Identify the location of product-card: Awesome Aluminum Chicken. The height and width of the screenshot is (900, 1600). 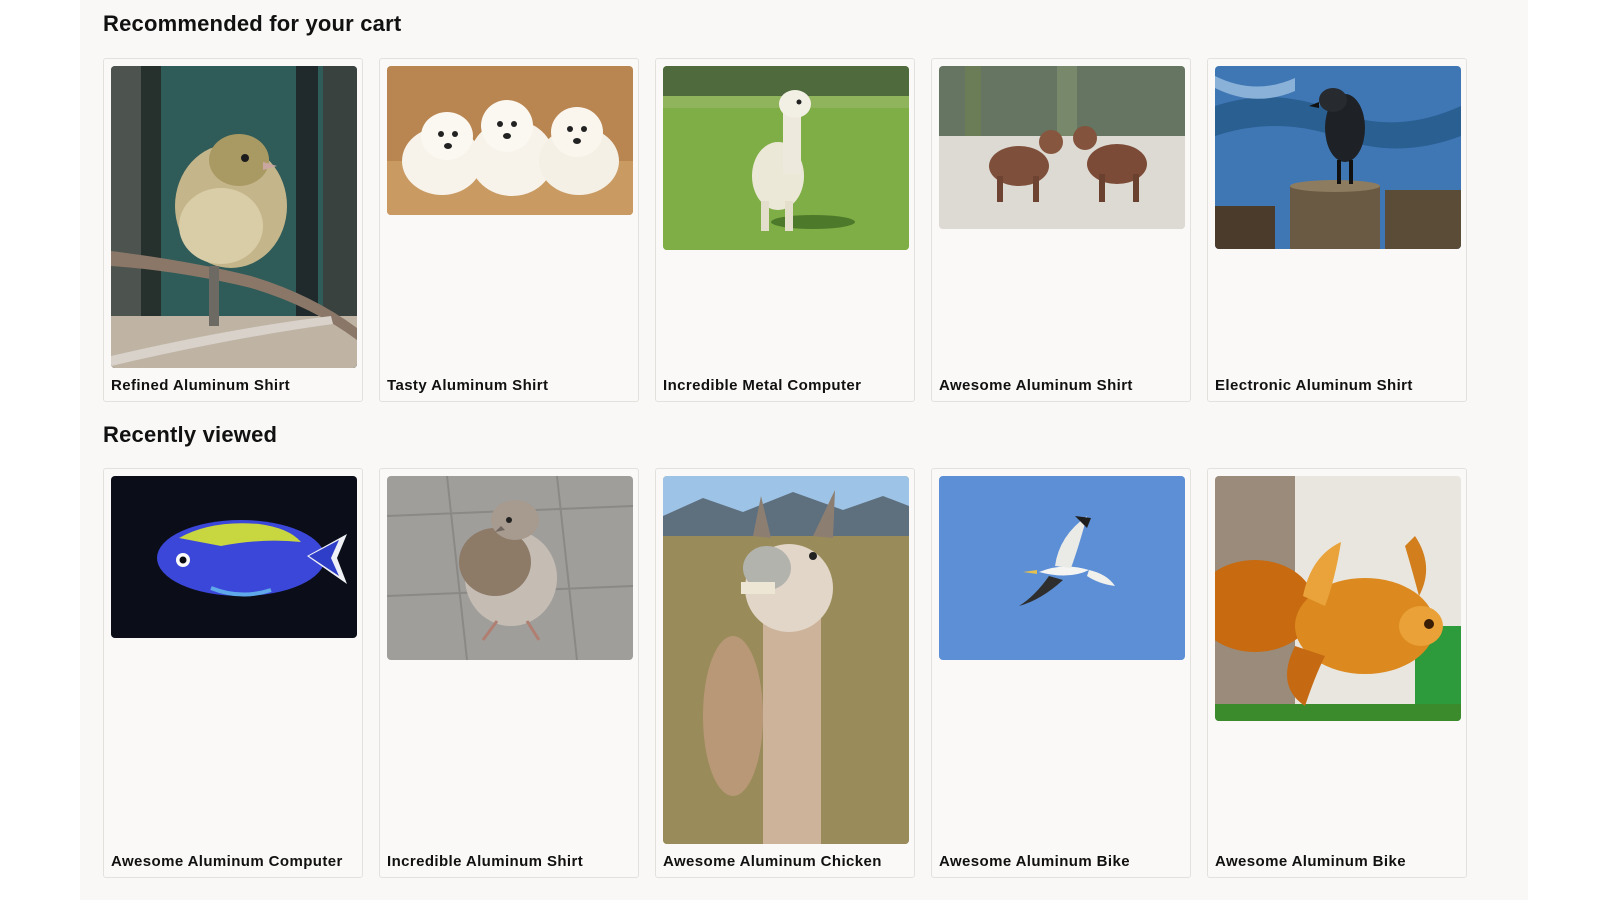
(785, 673).